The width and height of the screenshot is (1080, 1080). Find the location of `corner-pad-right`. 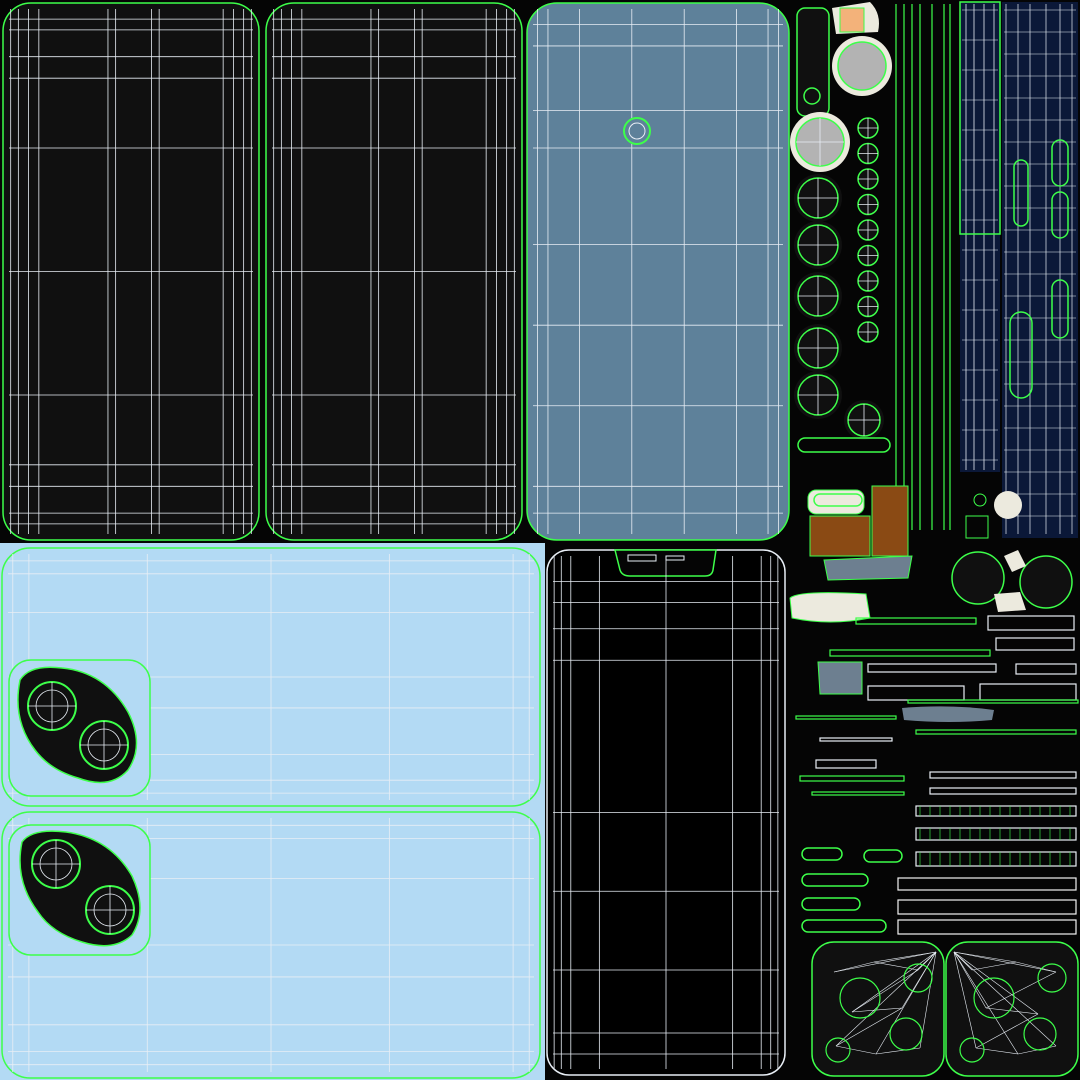

corner-pad-right is located at coordinates (1012, 1009).